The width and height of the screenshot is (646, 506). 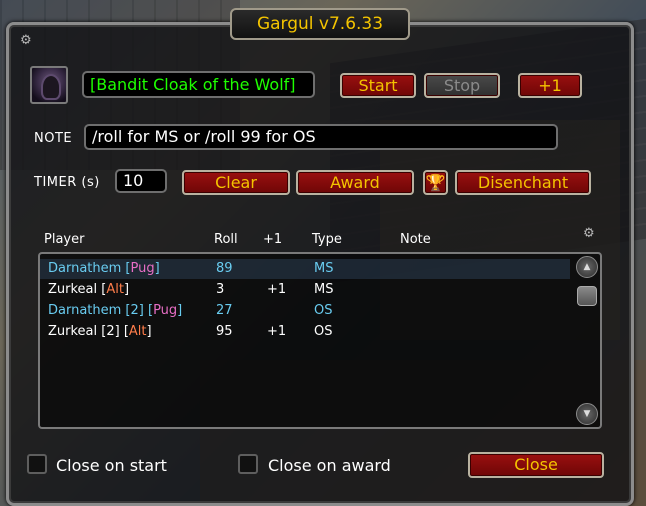 What do you see at coordinates (523, 182) in the screenshot?
I see `disenchant-button: Disenchant` at bounding box center [523, 182].